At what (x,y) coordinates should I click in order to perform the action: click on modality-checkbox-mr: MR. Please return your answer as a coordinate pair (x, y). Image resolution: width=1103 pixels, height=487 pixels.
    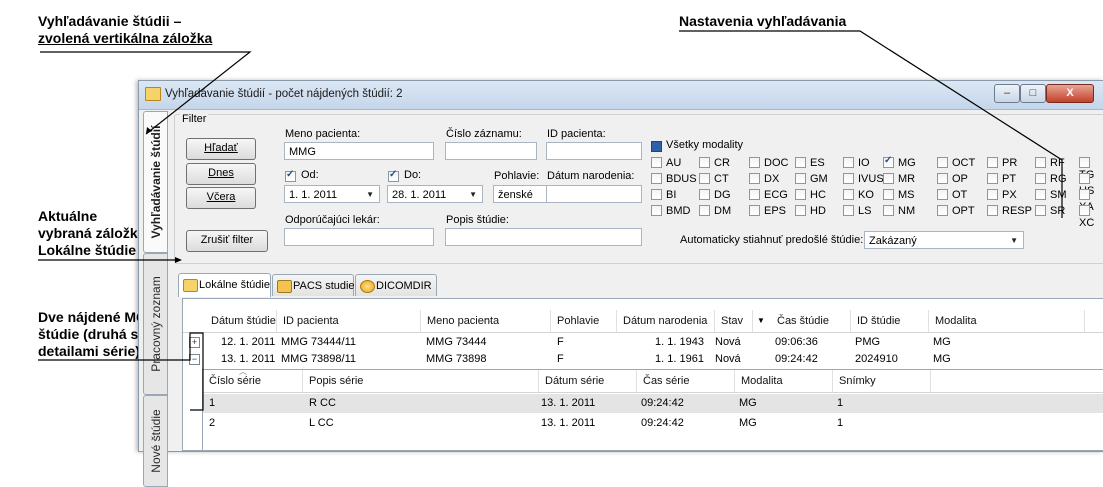
    Looking at the image, I should click on (899, 178).